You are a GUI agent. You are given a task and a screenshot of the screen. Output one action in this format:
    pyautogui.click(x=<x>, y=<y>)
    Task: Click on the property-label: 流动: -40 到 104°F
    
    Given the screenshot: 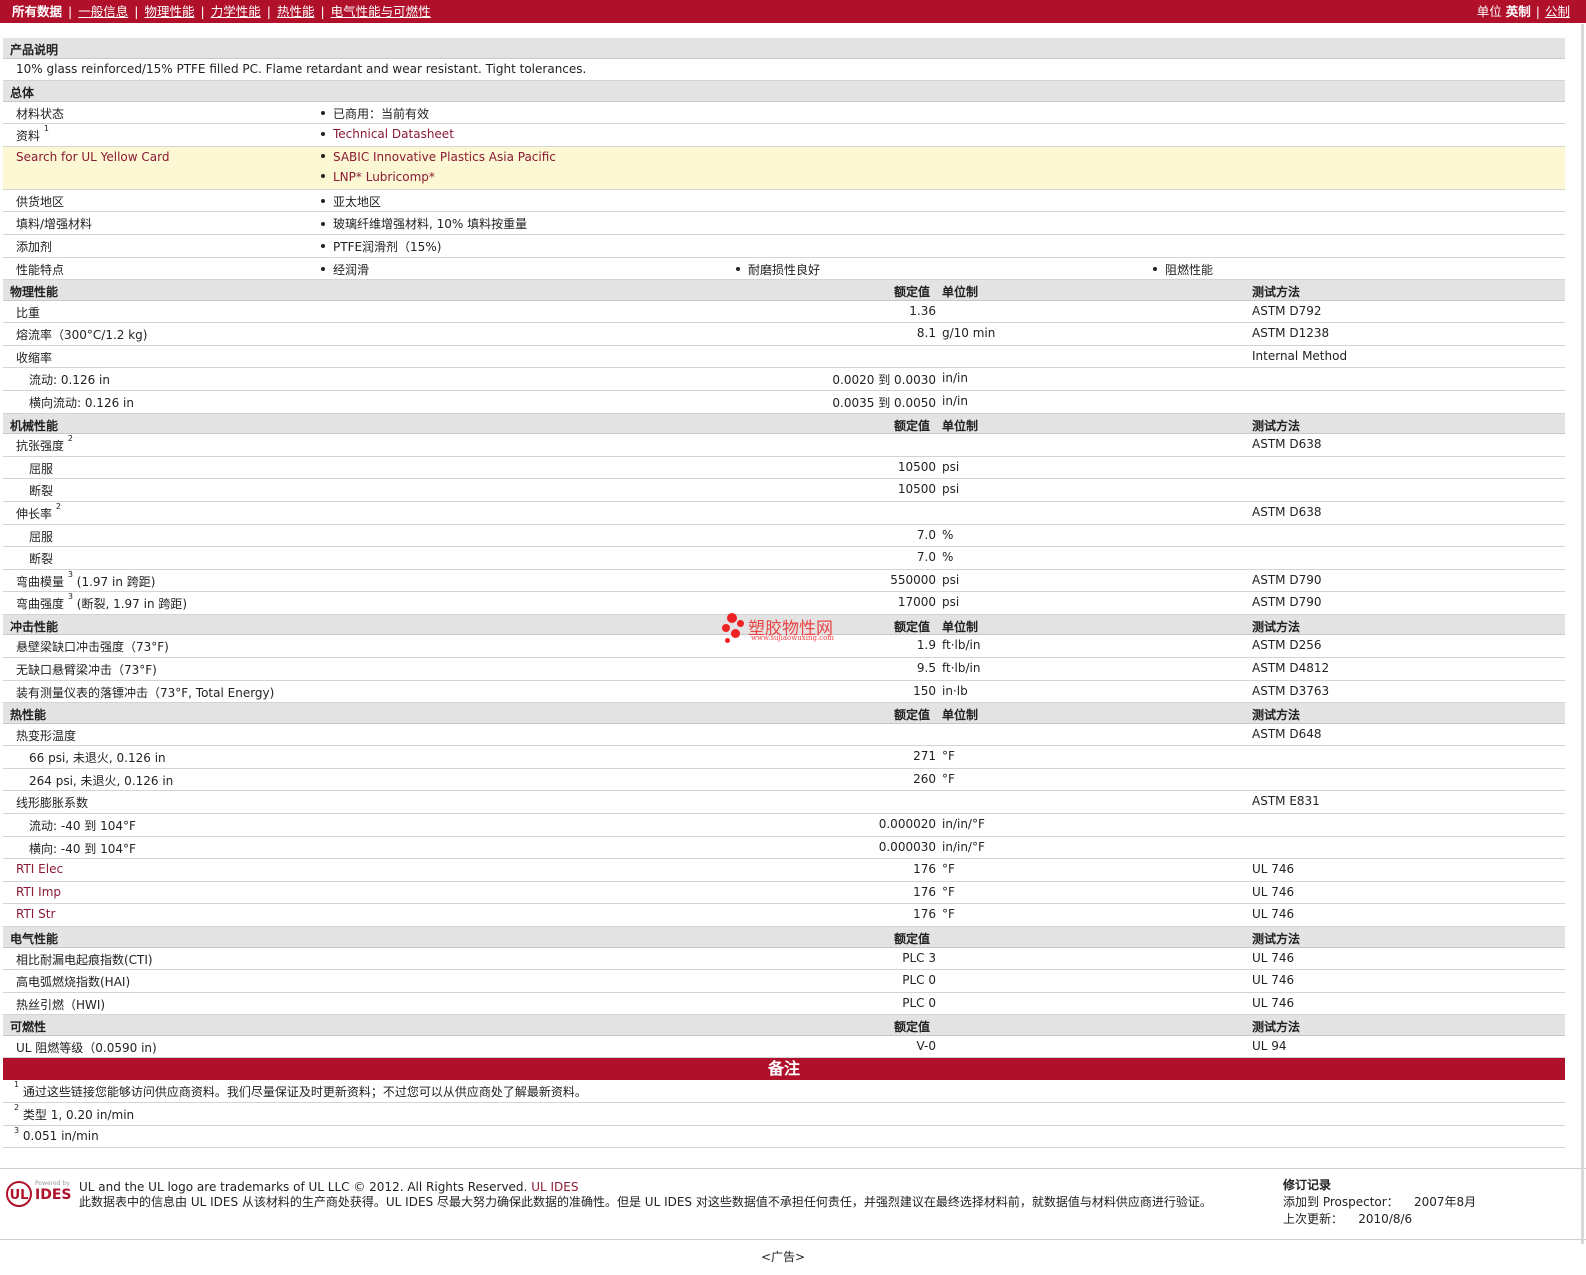 What is the action you would take?
    pyautogui.click(x=82, y=826)
    